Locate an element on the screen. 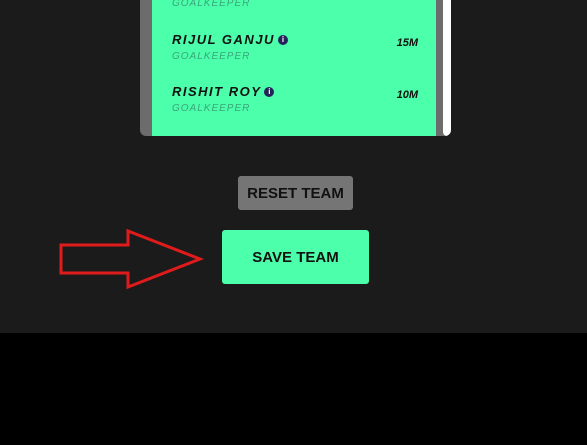  player-name: RISHIT ROY i is located at coordinates (223, 91).